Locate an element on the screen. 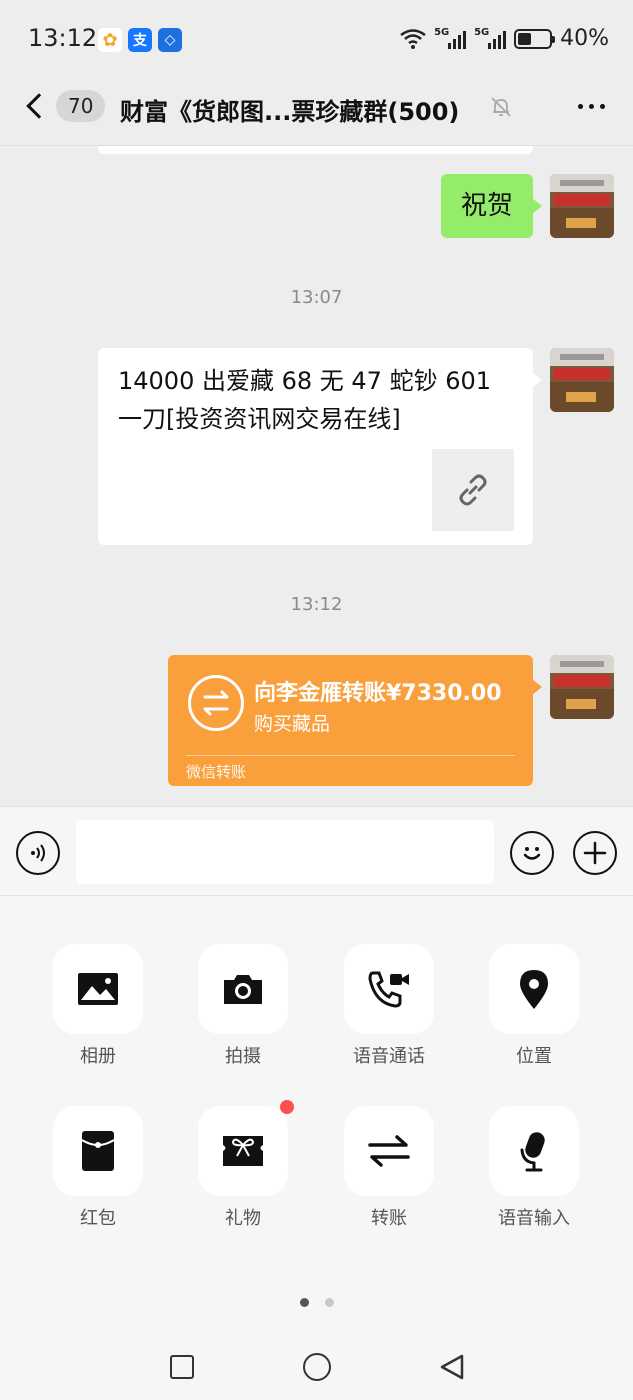 This screenshot has height=1400, width=633. message-input is located at coordinates (285, 852).